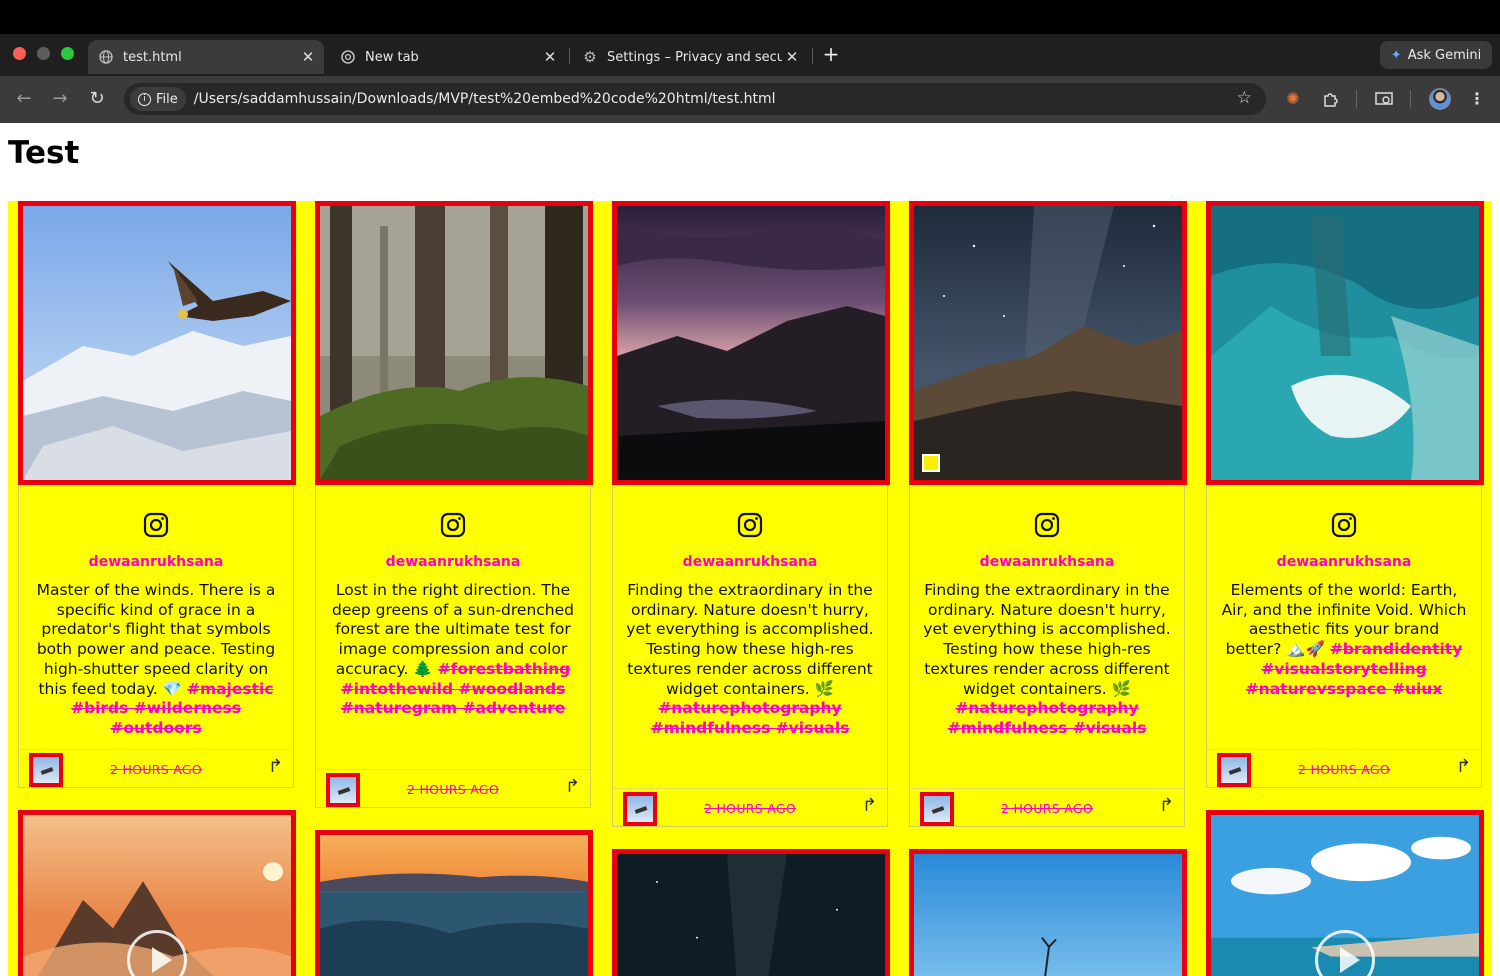 Image resolution: width=1500 pixels, height=976 pixels. Describe the element at coordinates (831, 55) in the screenshot. I see `new-tab-button: +` at that location.